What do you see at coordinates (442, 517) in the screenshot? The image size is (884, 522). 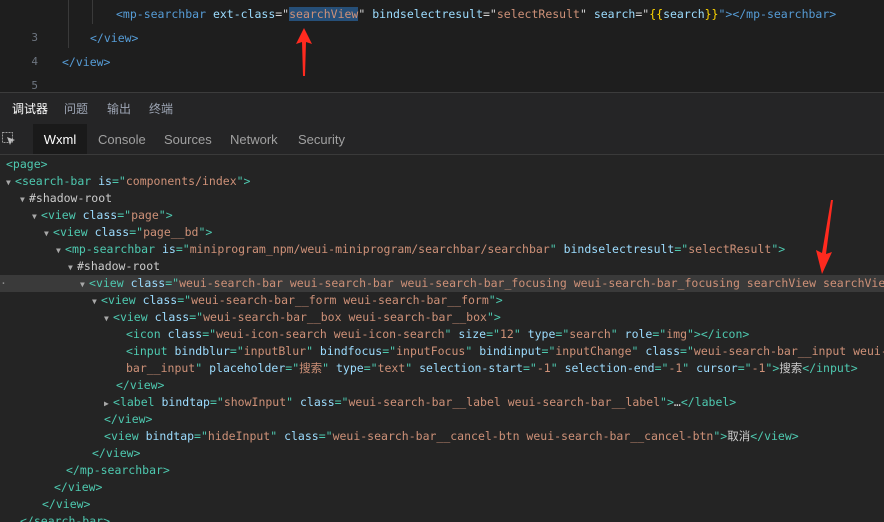 I see `tree-row: </search-bar>` at bounding box center [442, 517].